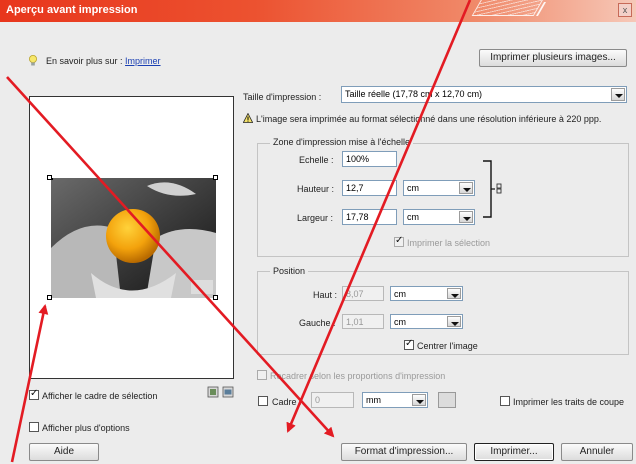  I want to click on left-unit-select: cm, so click(426, 321).